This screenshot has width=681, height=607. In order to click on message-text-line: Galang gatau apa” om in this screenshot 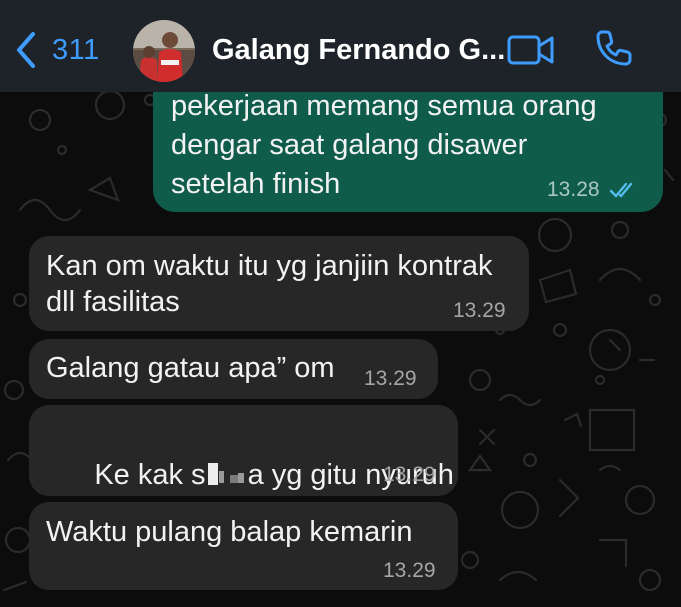, I will do `click(190, 368)`.